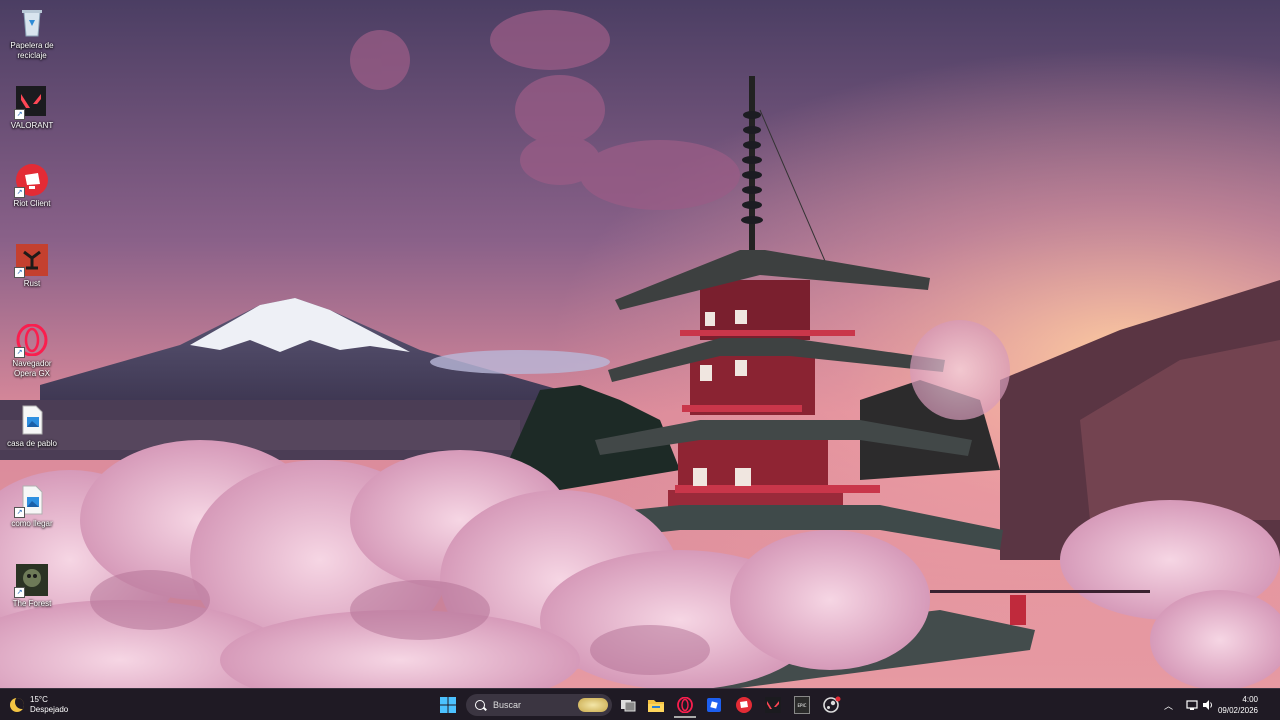 The image size is (1280, 720). I want to click on file-explorer-icon, so click(656, 706).